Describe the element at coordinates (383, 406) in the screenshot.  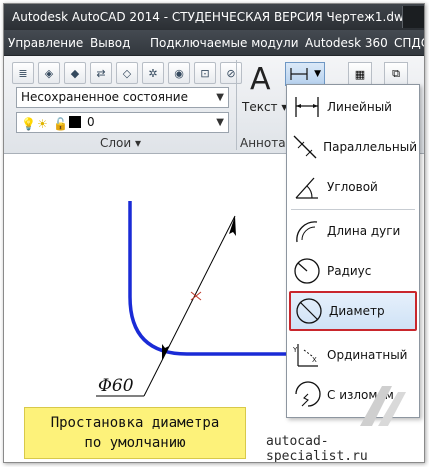
I see `site-logo-icon` at that location.